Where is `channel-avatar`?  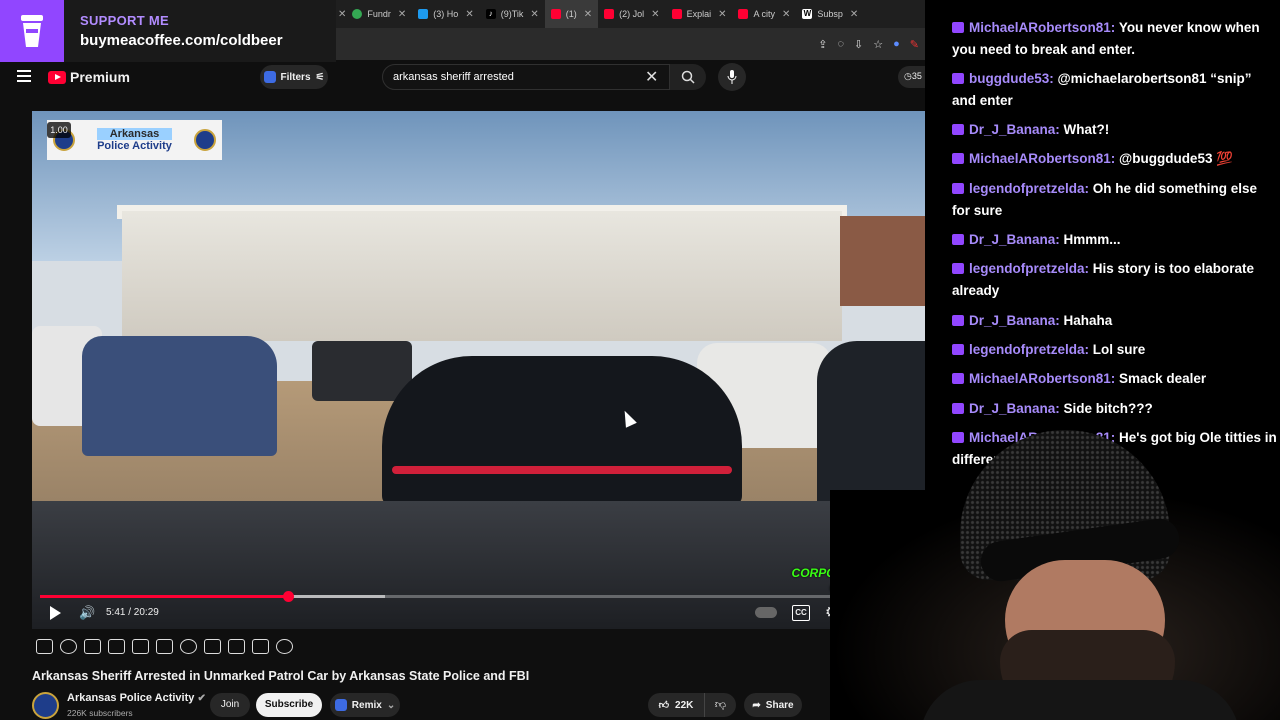
channel-avatar is located at coordinates (45, 705).